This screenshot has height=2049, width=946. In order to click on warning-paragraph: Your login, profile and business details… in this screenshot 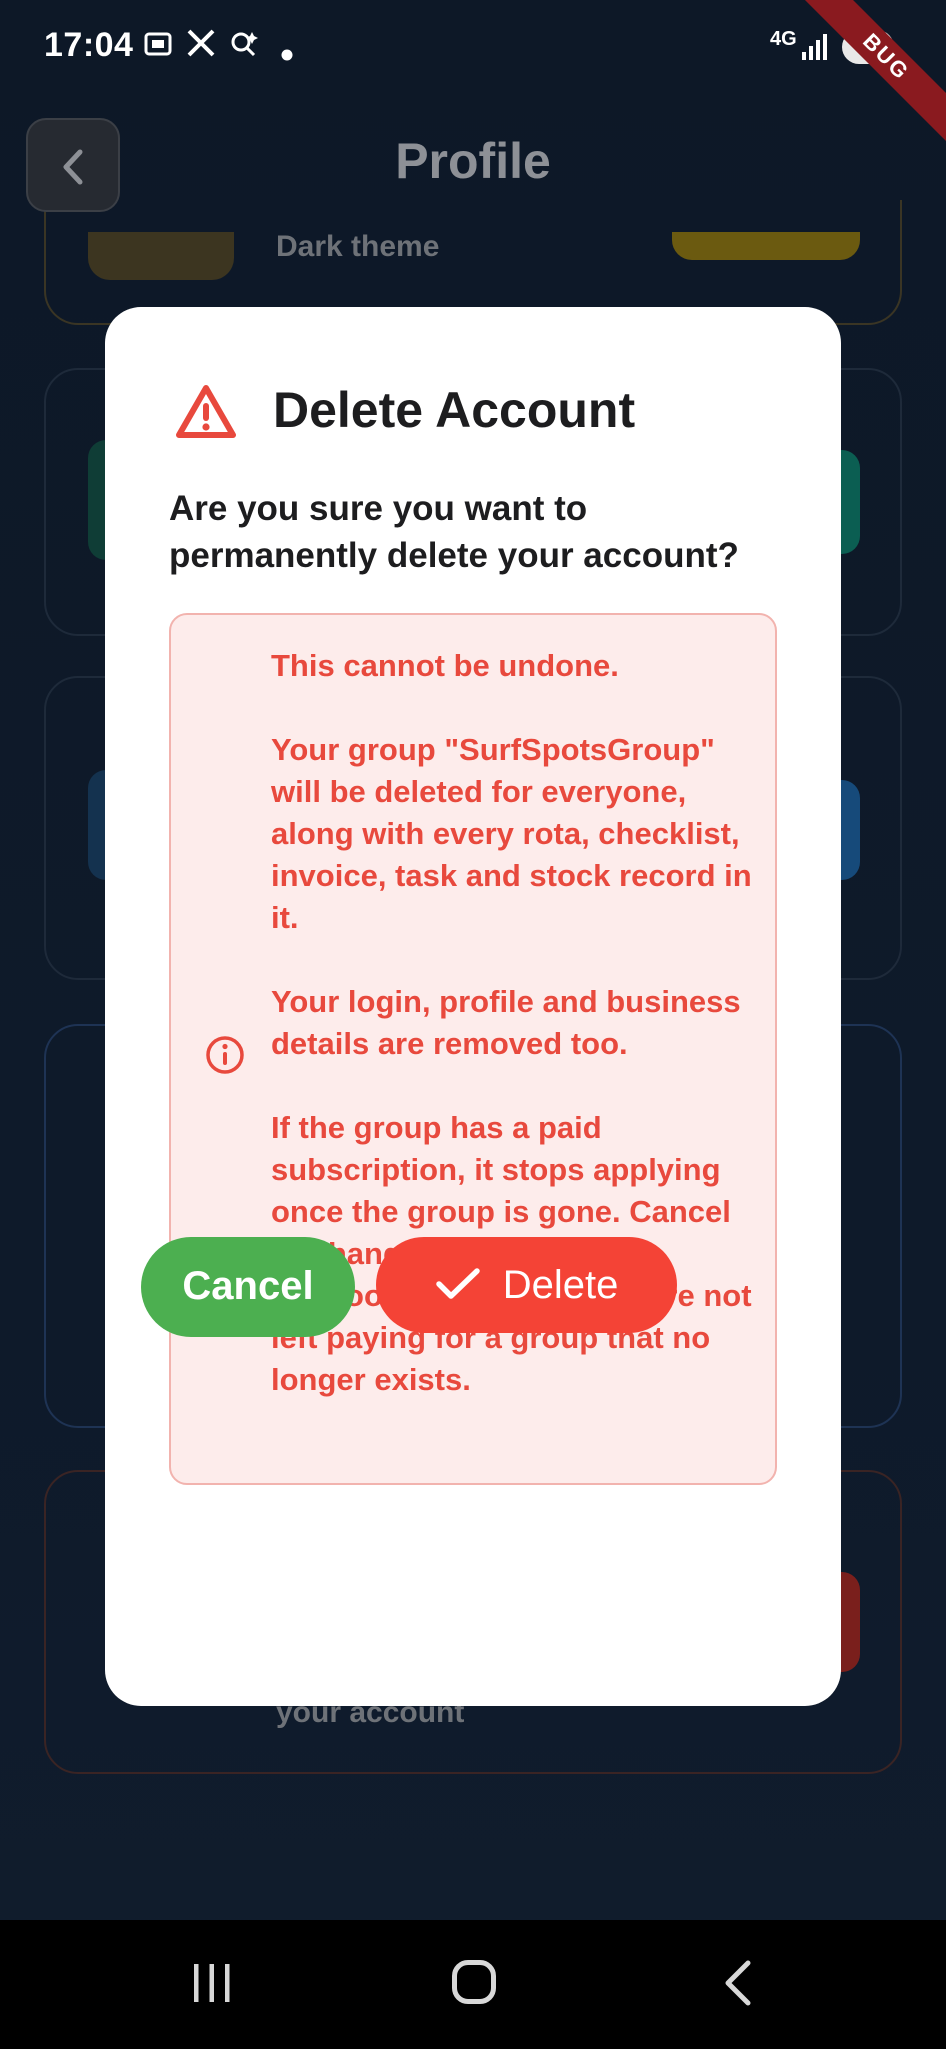, I will do `click(506, 1022)`.